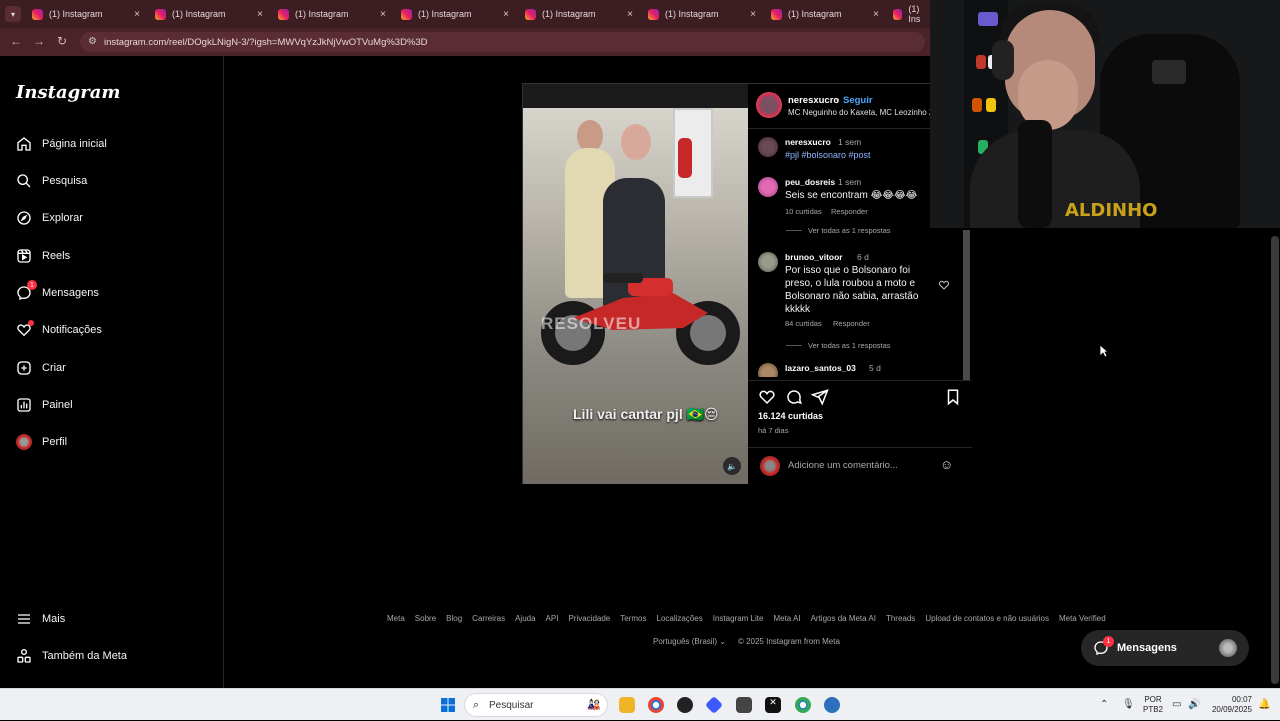  Describe the element at coordinates (953, 397) in the screenshot. I see `bookmark-icon` at that location.